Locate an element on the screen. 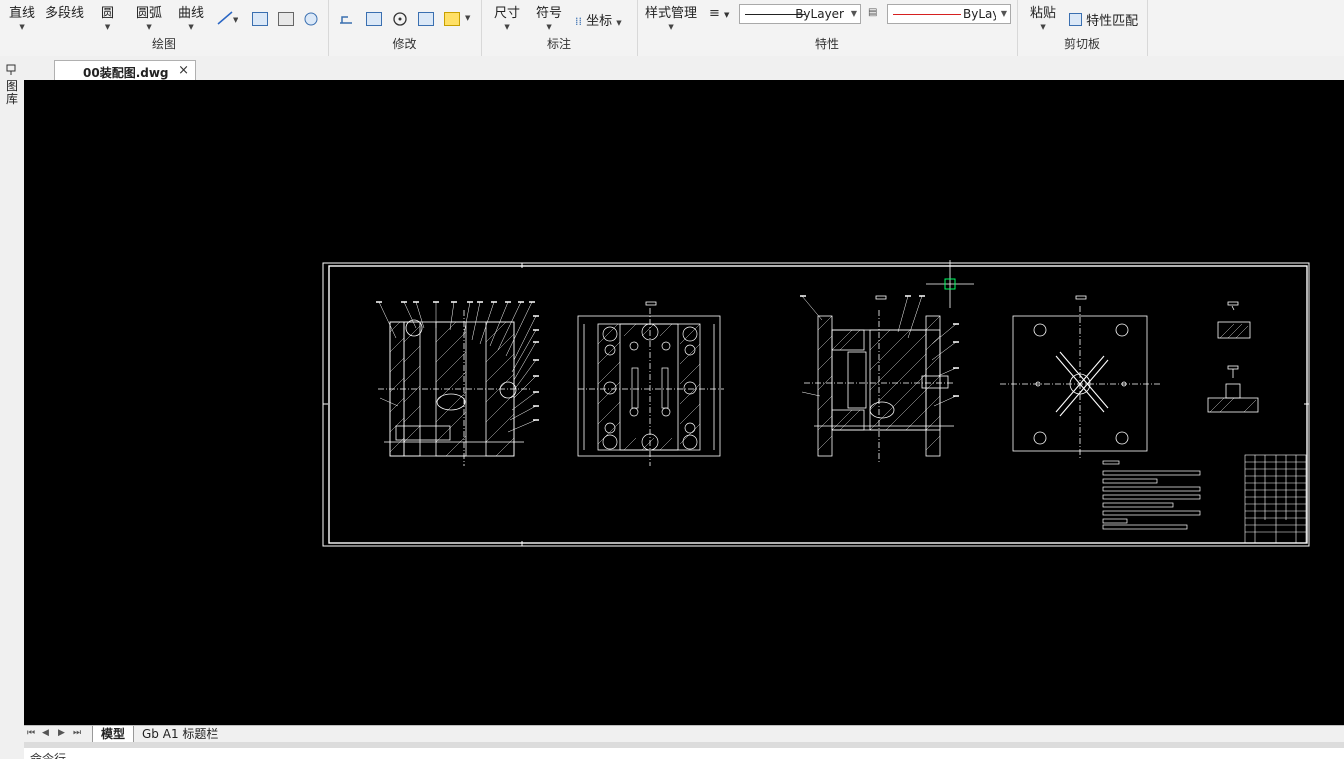 This screenshot has height=759, width=1344. style-manager-button: 样式管理 ▼ is located at coordinates (671, 16).